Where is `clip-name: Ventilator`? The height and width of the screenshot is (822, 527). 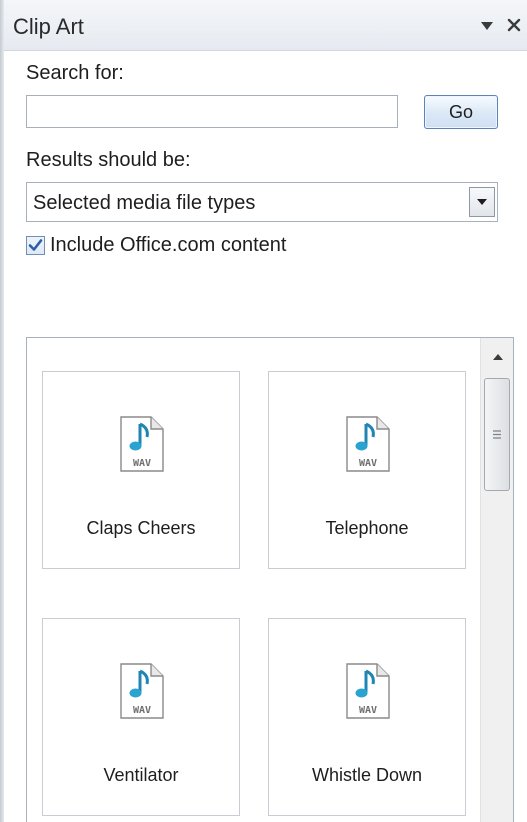 clip-name: Ventilator is located at coordinates (141, 775).